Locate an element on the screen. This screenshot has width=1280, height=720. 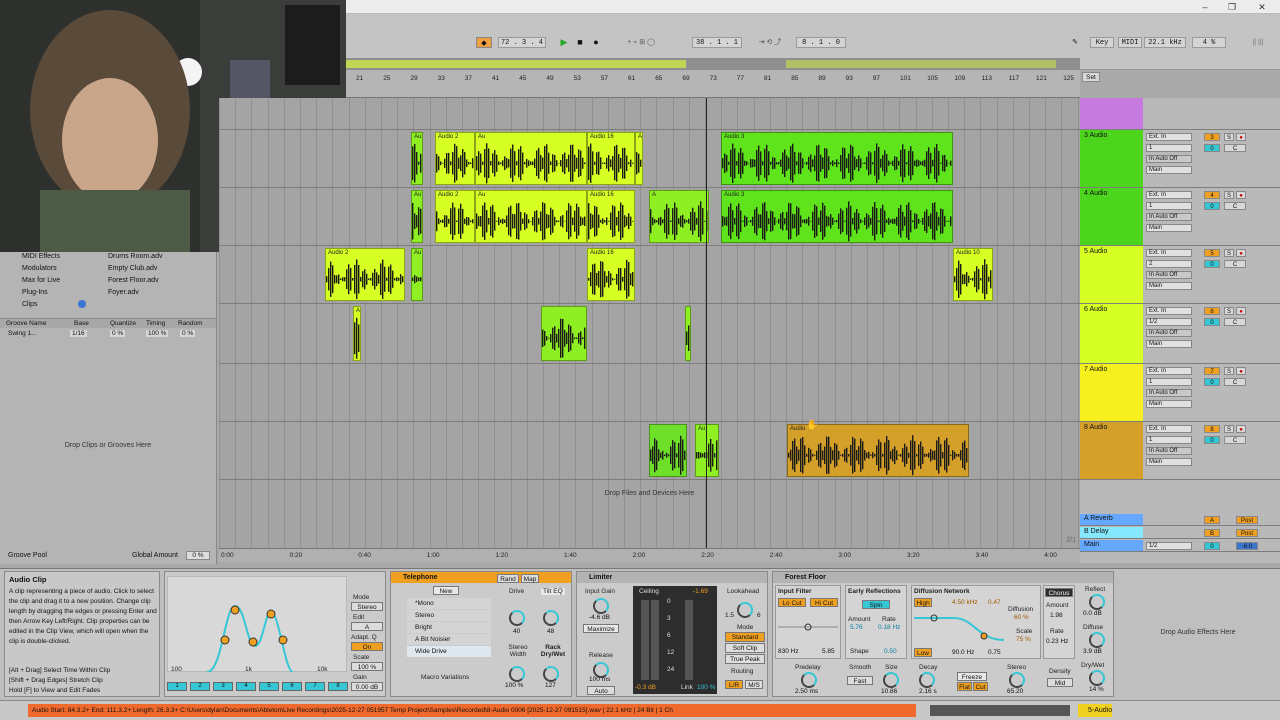
view-toggle-icons: || ||| is located at coordinates (1258, 42).